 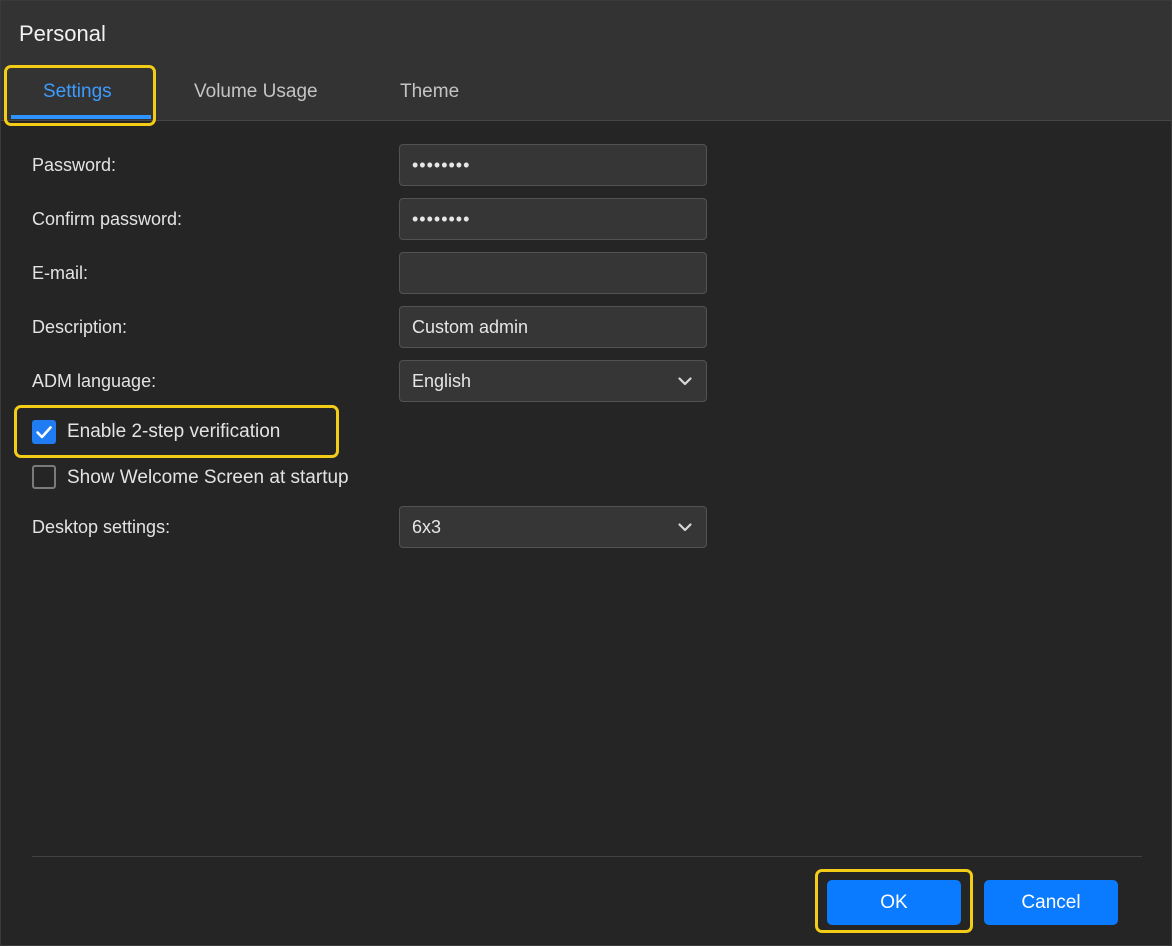 I want to click on desktop-settings-label: Desktop settings:, so click(x=101, y=527).